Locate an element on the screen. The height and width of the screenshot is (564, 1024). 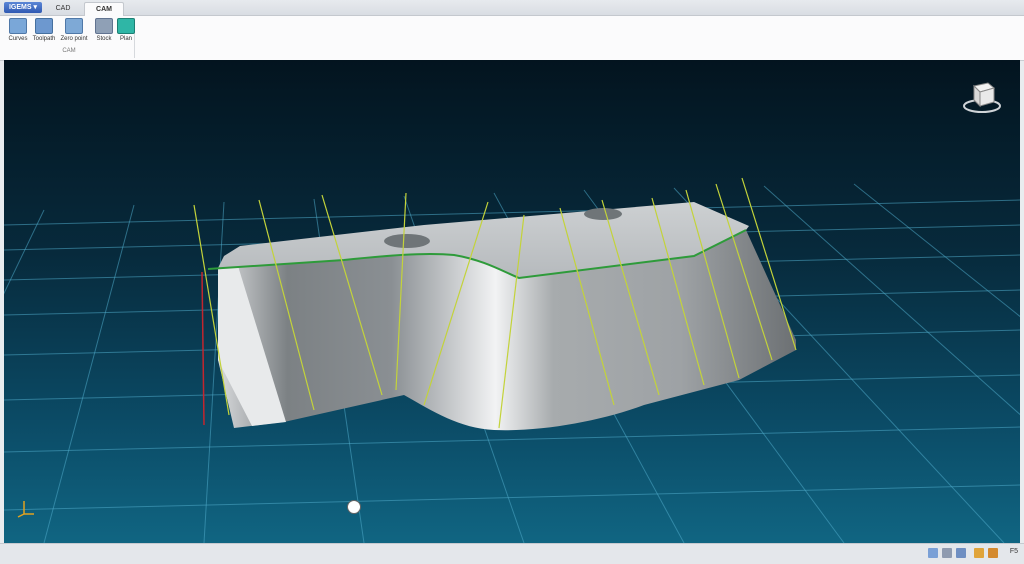
rotate-cursor-icon is located at coordinates (354, 507).